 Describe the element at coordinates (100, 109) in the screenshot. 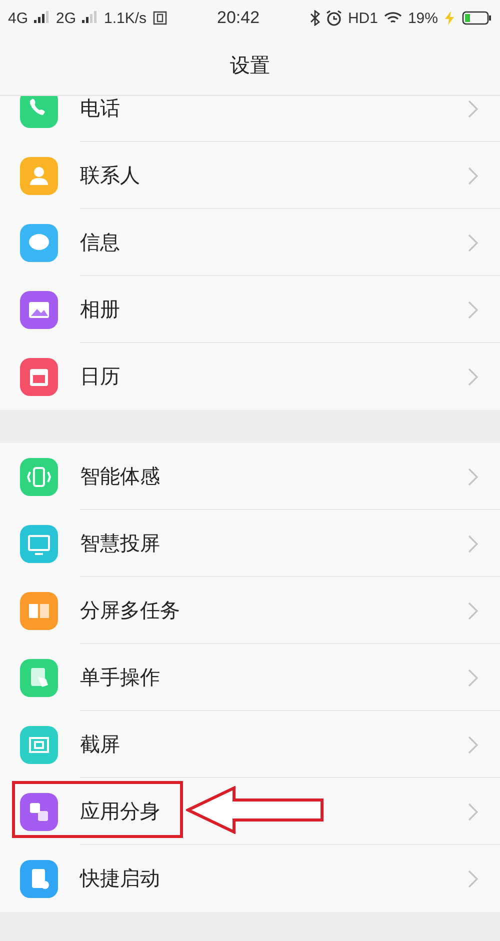

I see `setting-label: 电话` at that location.